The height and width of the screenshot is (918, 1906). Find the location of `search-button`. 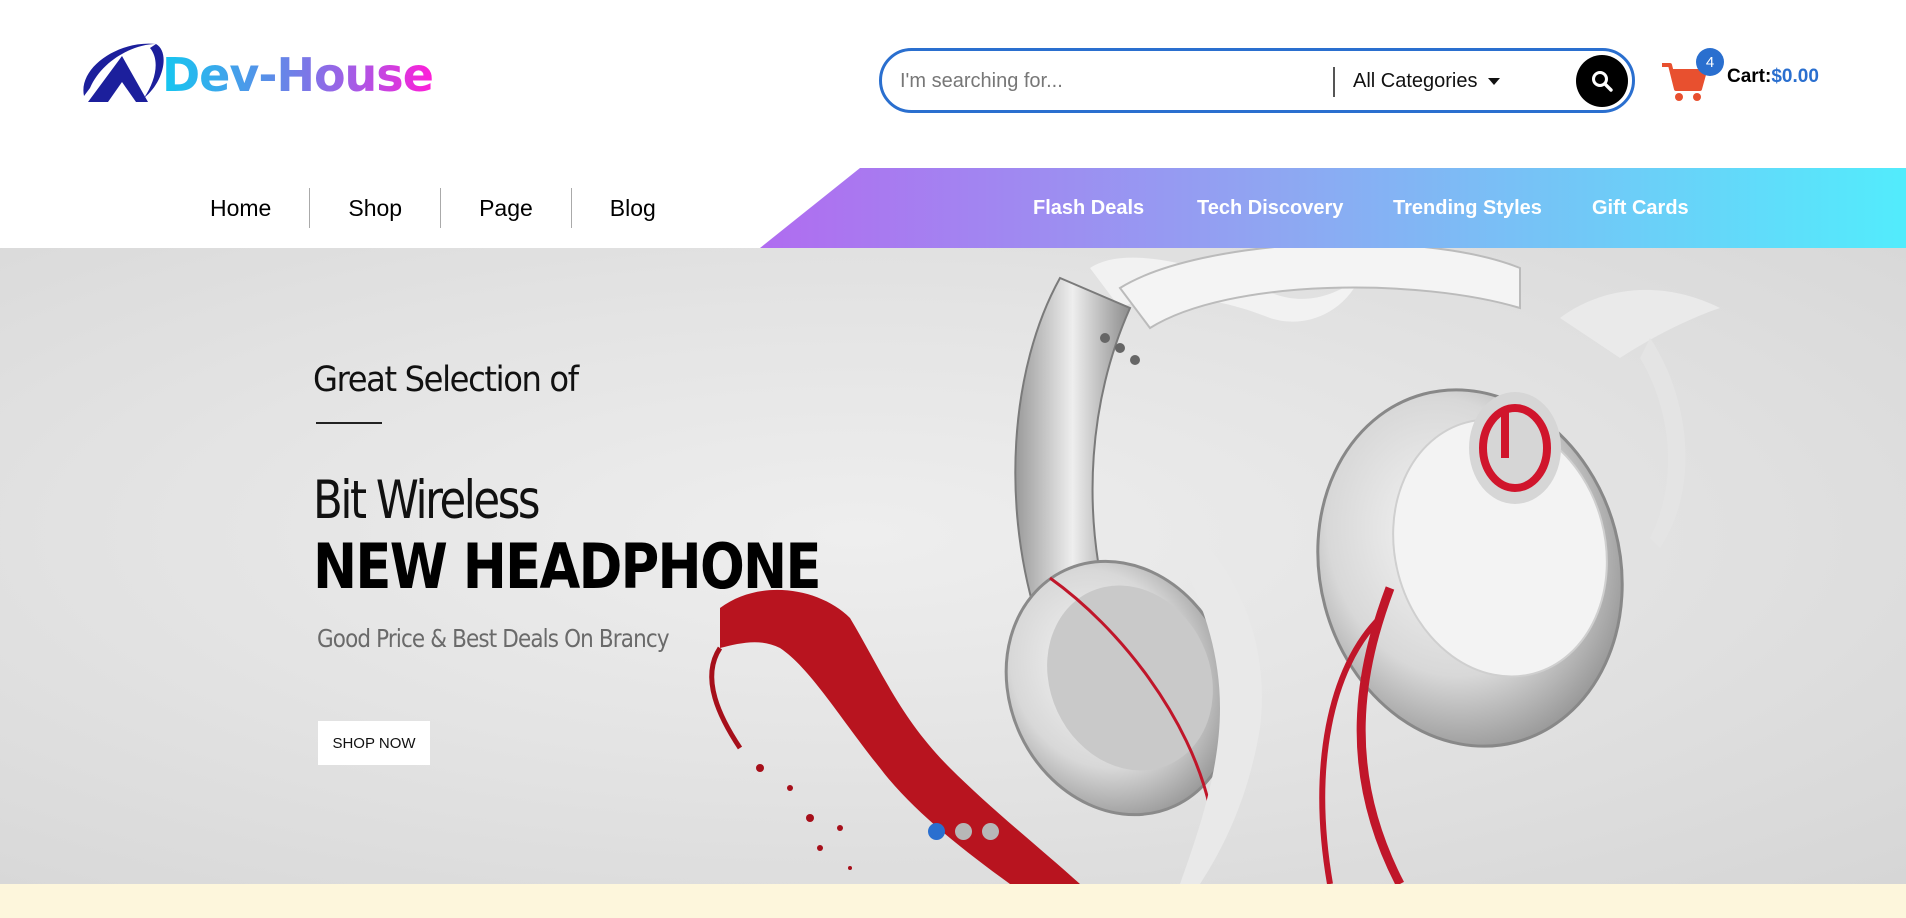

search-button is located at coordinates (1602, 81).